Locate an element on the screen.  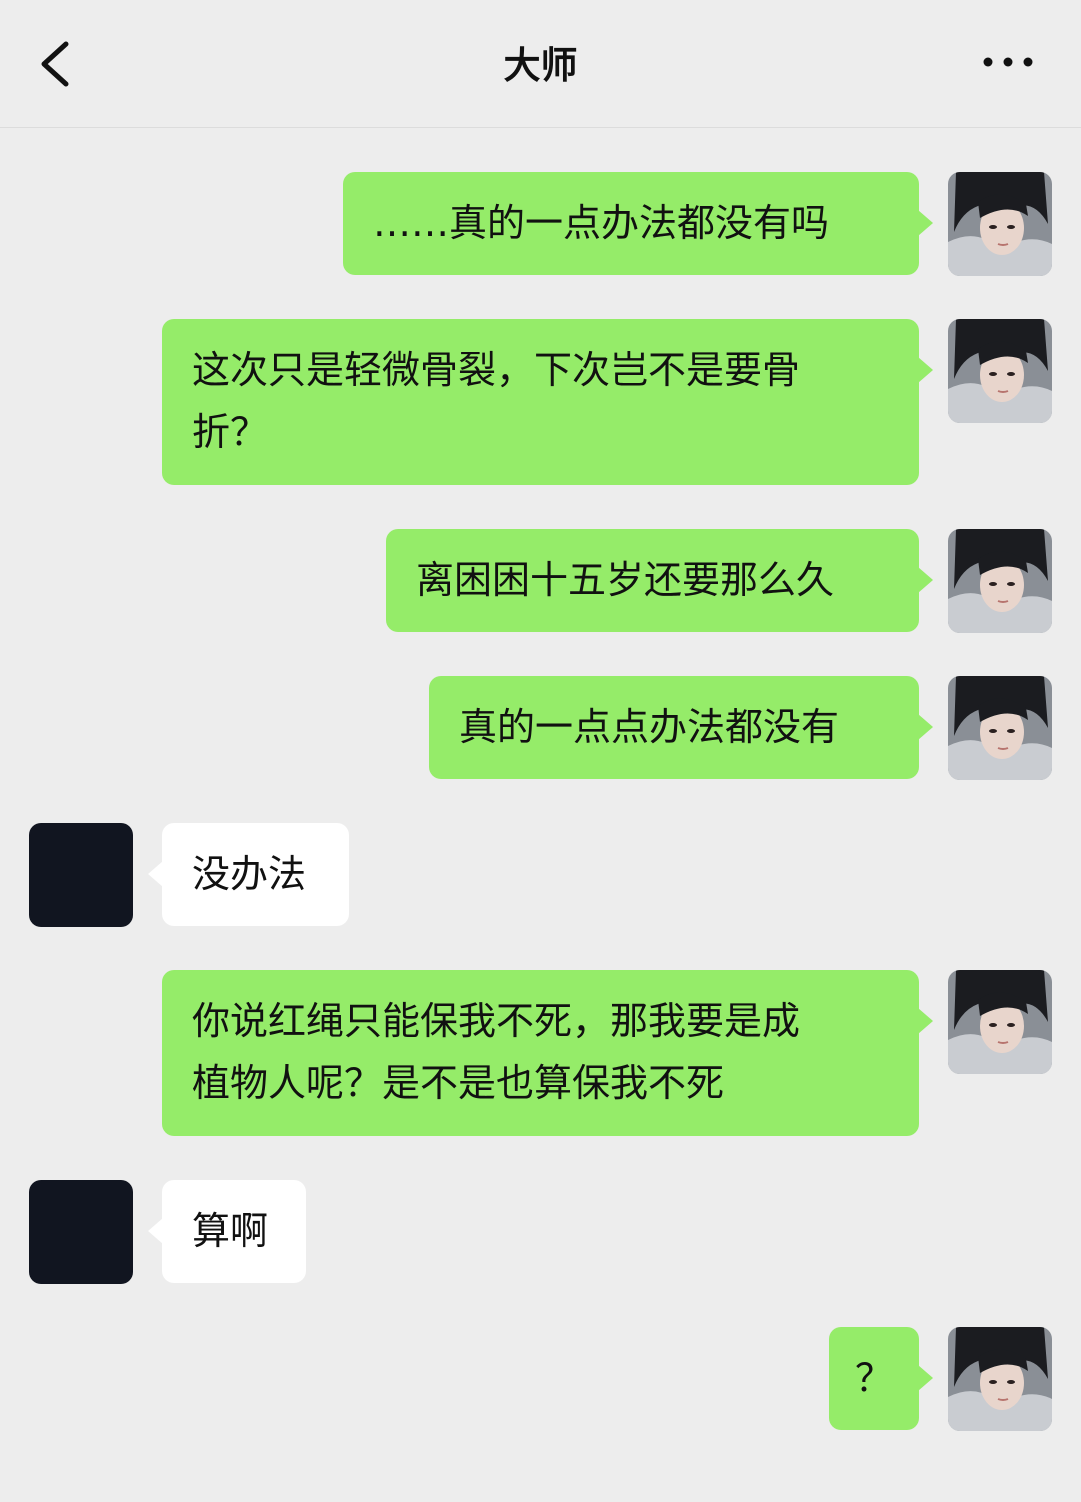
chat-header: 大师 is located at coordinates (540, 64).